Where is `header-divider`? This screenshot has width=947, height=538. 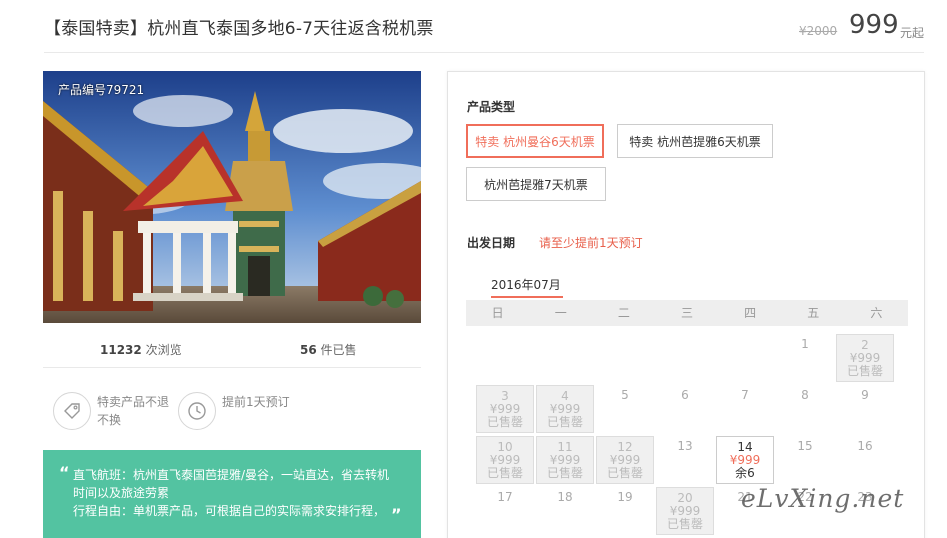
header-divider is located at coordinates (484, 52).